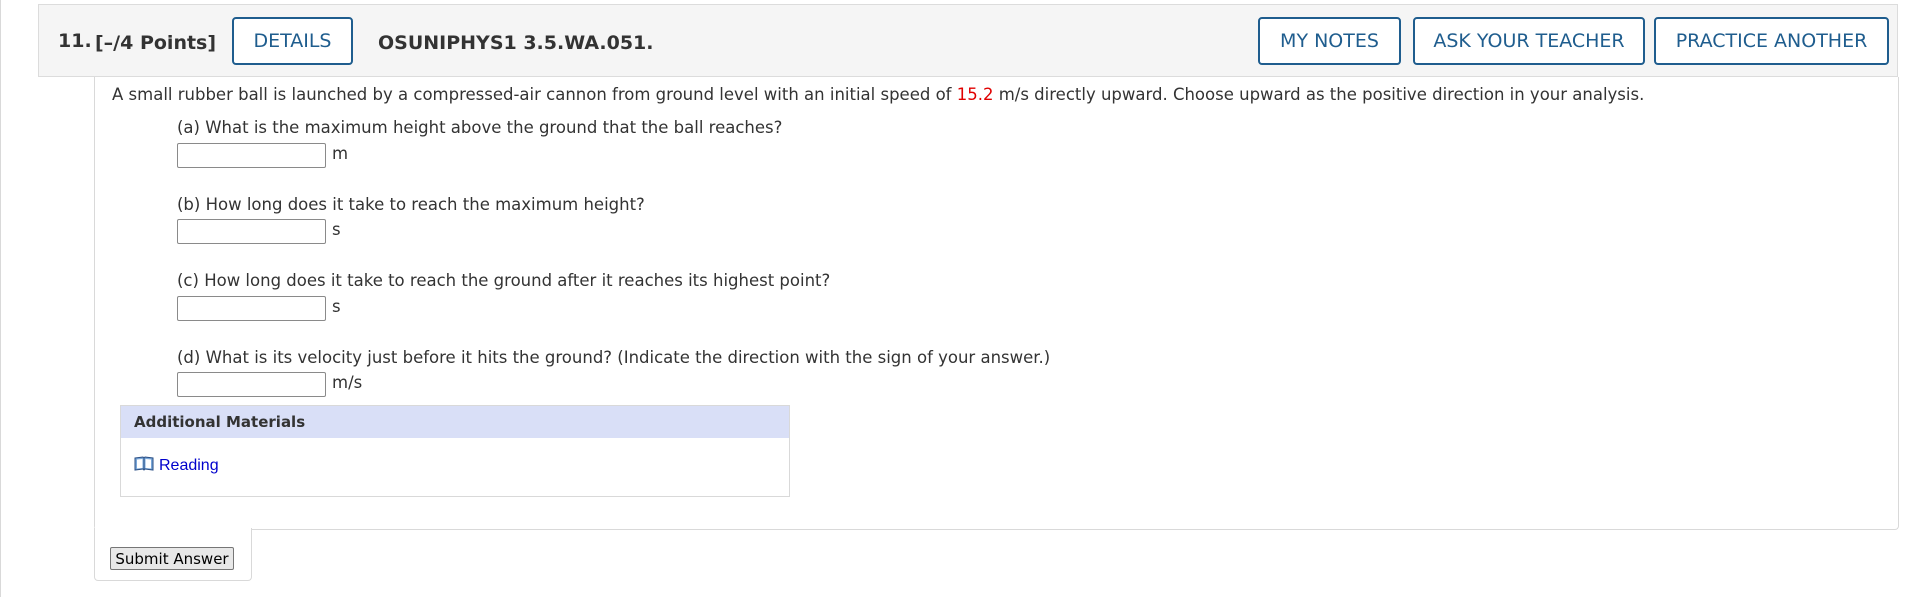 The image size is (1919, 597). What do you see at coordinates (251, 308) in the screenshot?
I see `part-c-answer-input` at bounding box center [251, 308].